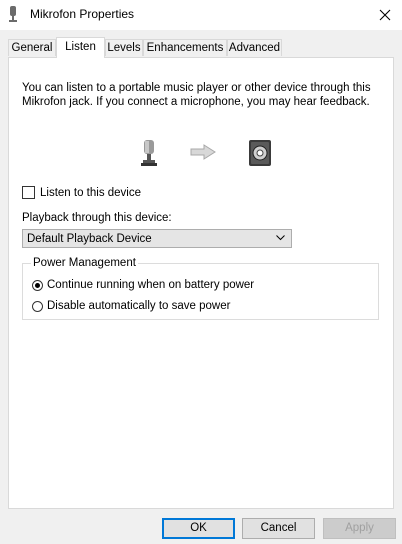 The height and width of the screenshot is (544, 402). What do you see at coordinates (82, 14) in the screenshot?
I see `window-title: Mikrofon Properties` at bounding box center [82, 14].